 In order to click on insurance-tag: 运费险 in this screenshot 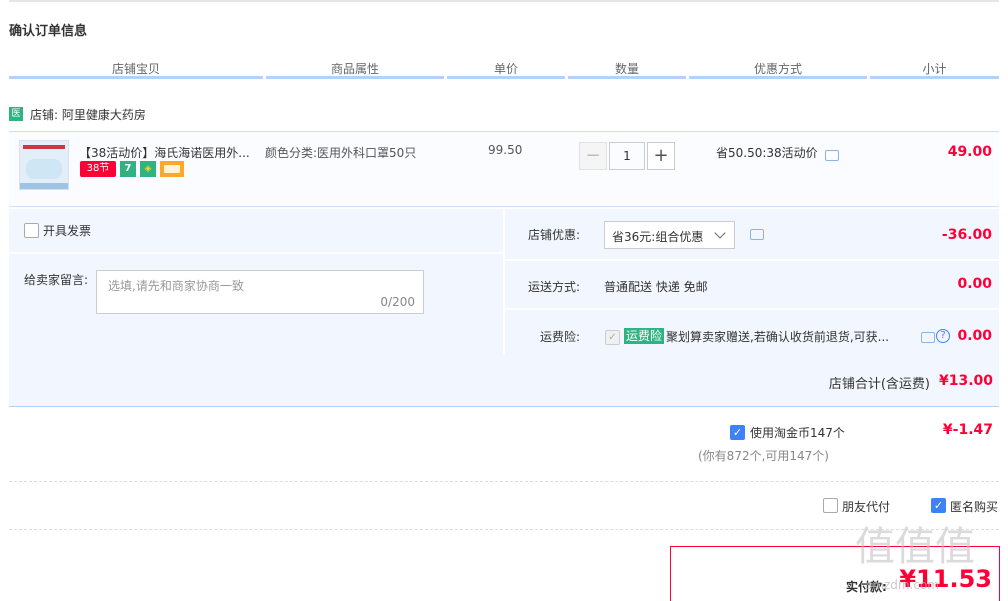, I will do `click(644, 336)`.